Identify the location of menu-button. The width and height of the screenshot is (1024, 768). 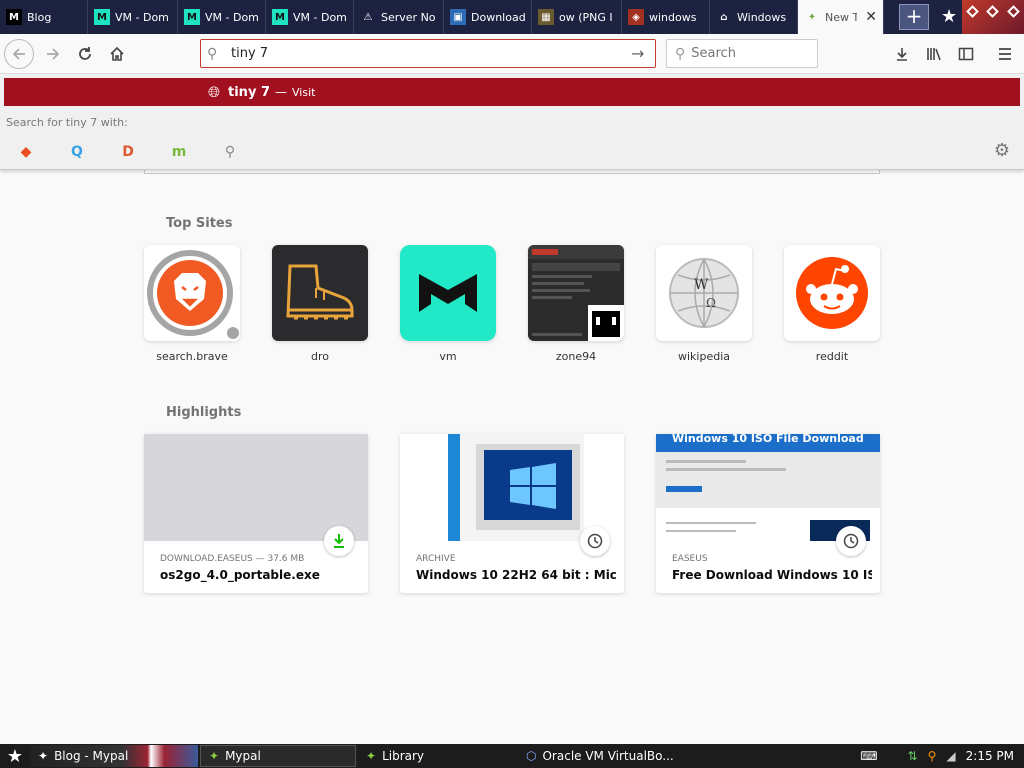
(1005, 54).